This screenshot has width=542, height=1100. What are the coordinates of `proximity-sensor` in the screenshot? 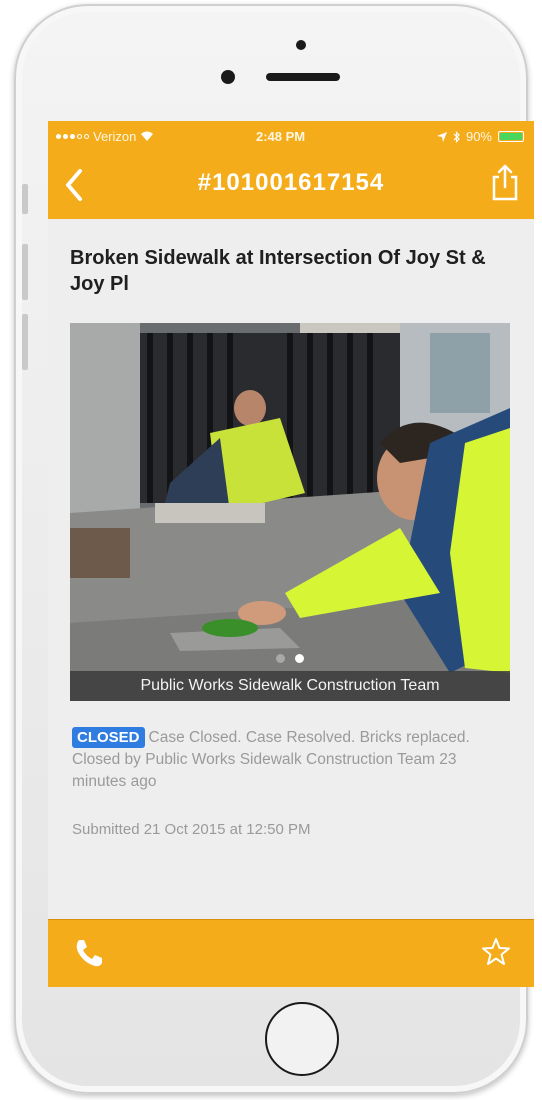 It's located at (301, 45).